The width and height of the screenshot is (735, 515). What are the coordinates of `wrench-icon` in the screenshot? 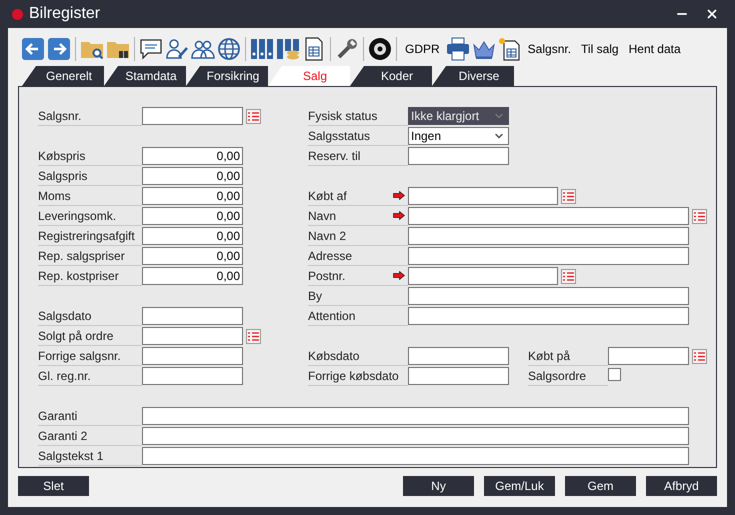 It's located at (347, 49).